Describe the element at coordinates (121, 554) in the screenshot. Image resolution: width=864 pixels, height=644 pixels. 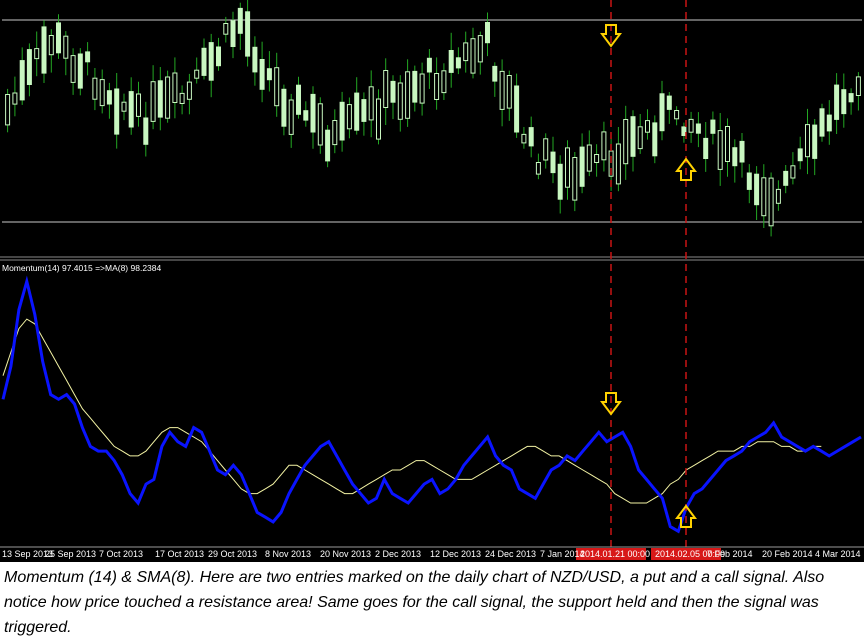
I see `x-tick-label: 7 Oct 2013` at that location.